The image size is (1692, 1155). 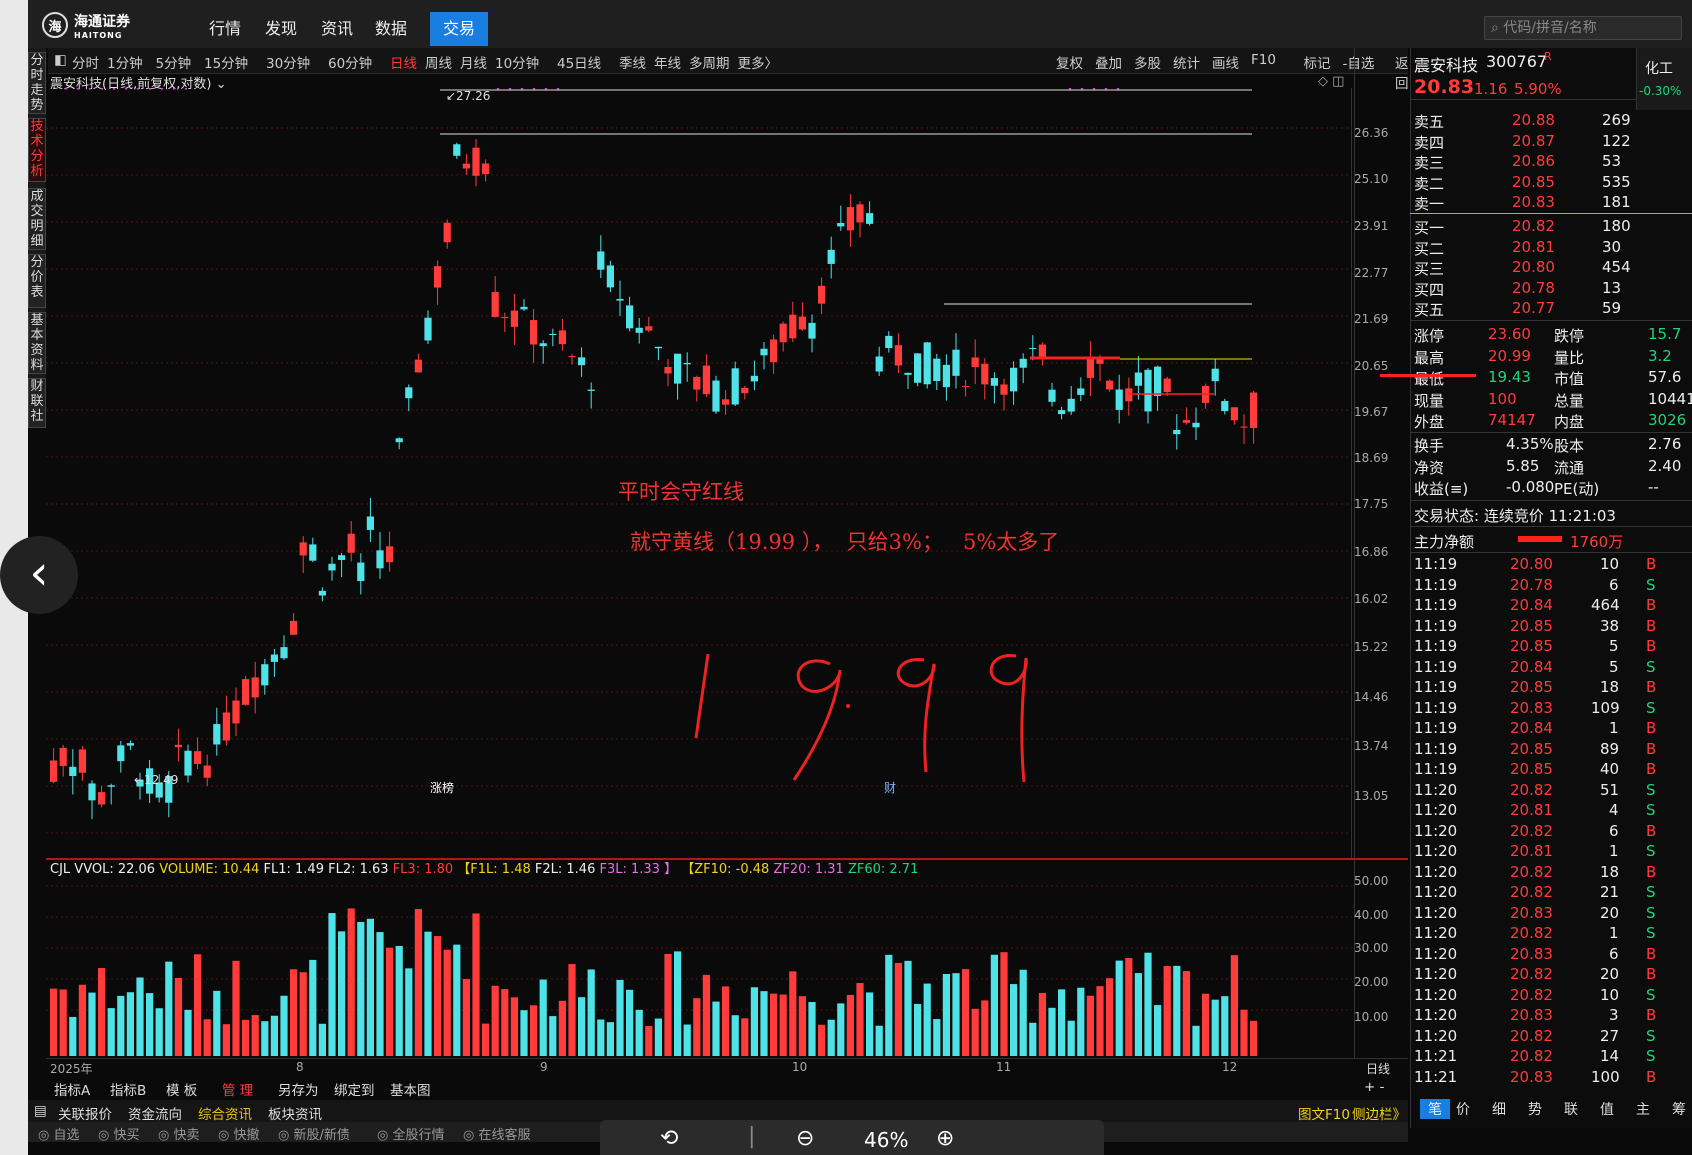 What do you see at coordinates (118, 1133) in the screenshot?
I see `quick-tab-1: ◎ 快买` at bounding box center [118, 1133].